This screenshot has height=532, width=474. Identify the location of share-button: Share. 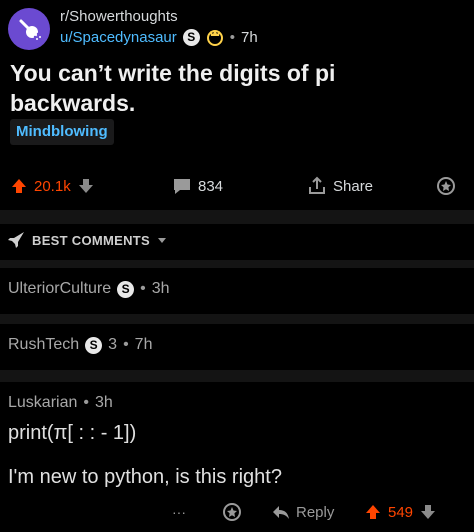
(340, 186).